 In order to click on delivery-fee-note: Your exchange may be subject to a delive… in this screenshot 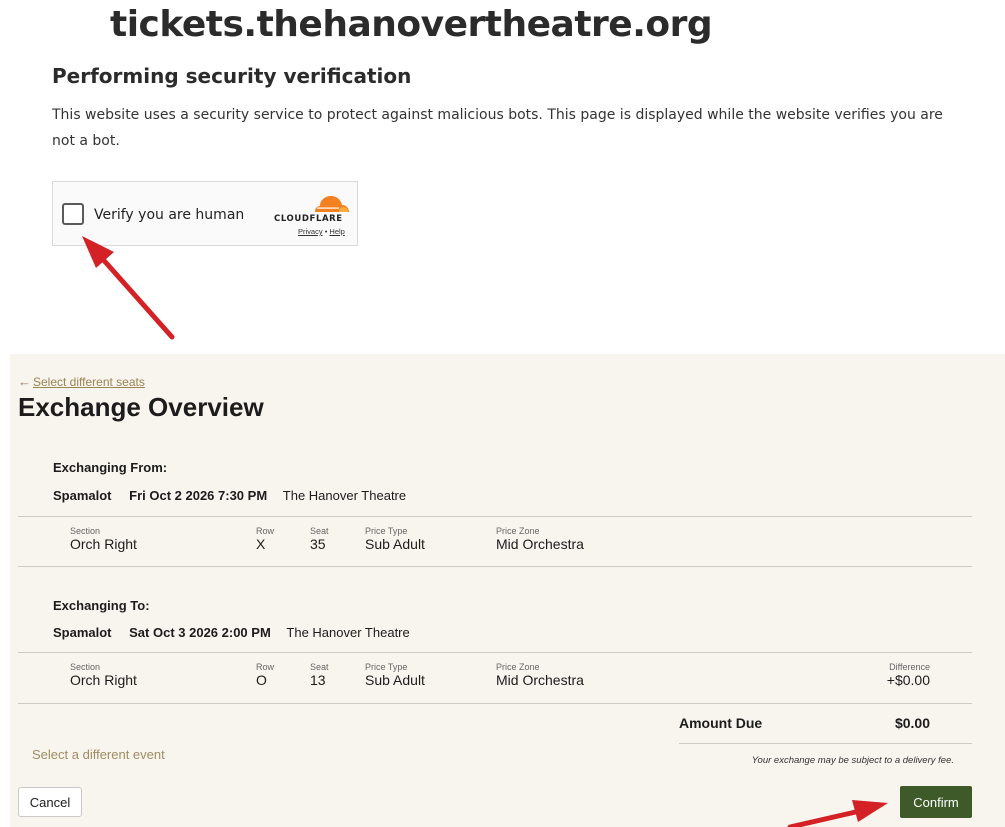, I will do `click(852, 760)`.